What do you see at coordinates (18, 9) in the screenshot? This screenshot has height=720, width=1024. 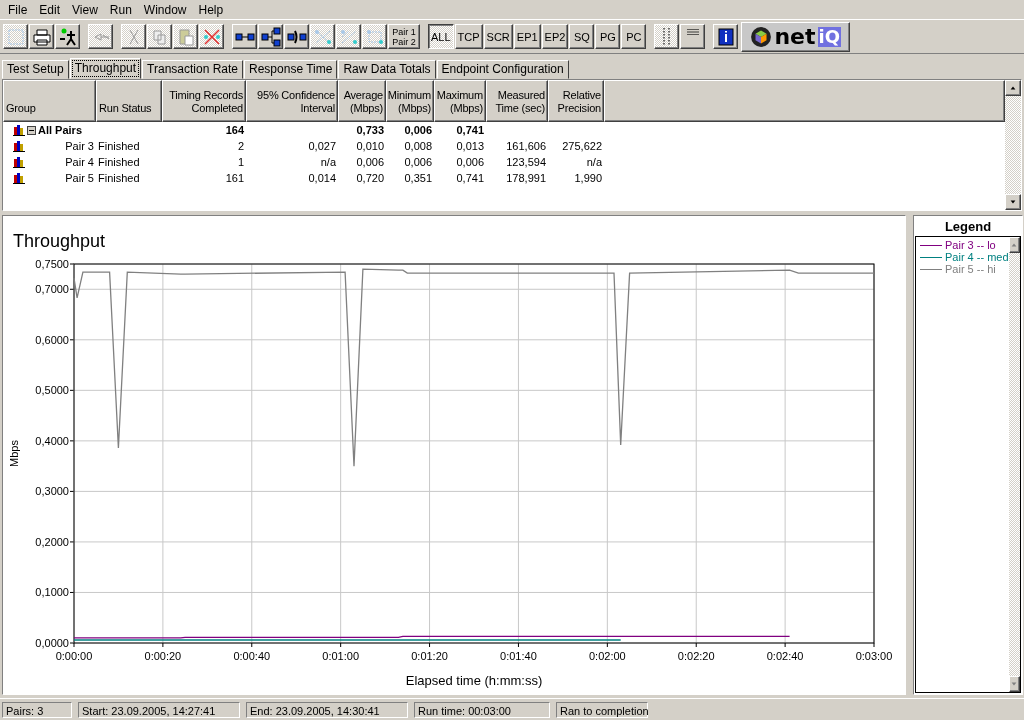 I see `menu-item: File` at bounding box center [18, 9].